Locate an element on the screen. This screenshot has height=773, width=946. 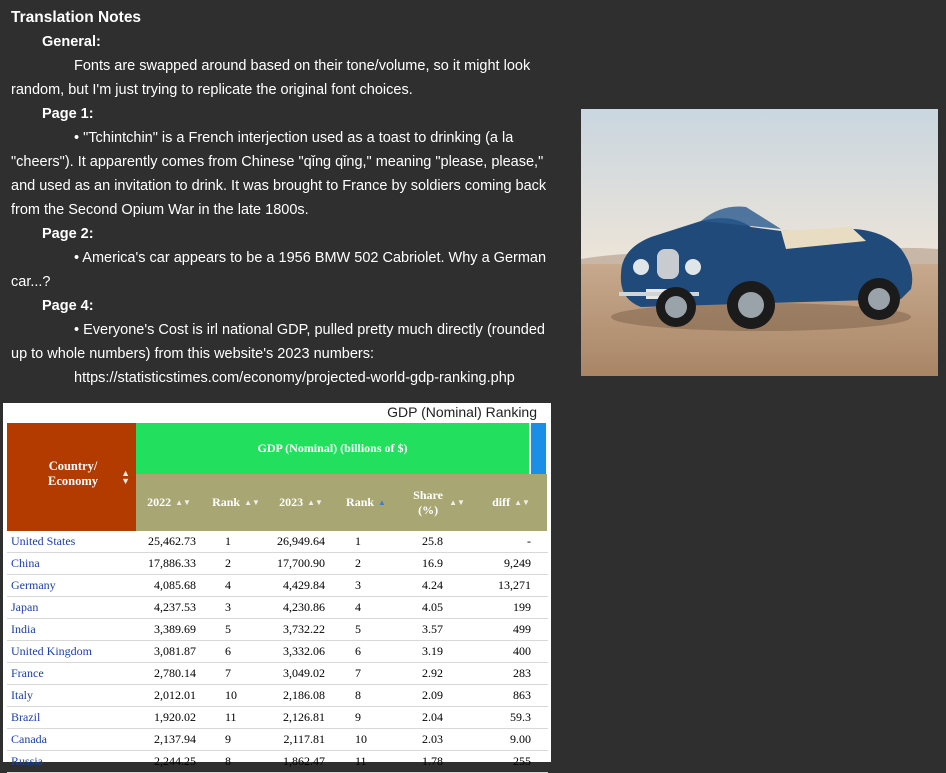
diff-cell: - is located at coordinates (529, 541).